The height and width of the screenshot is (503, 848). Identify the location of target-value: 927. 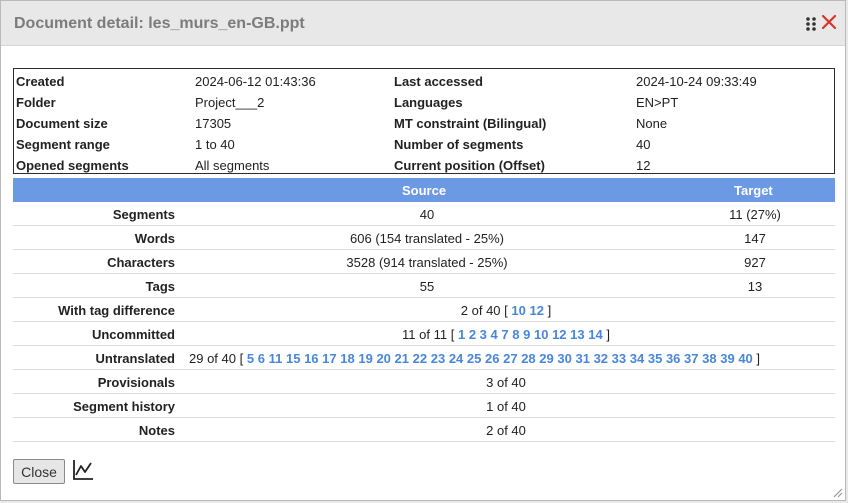
(755, 262).